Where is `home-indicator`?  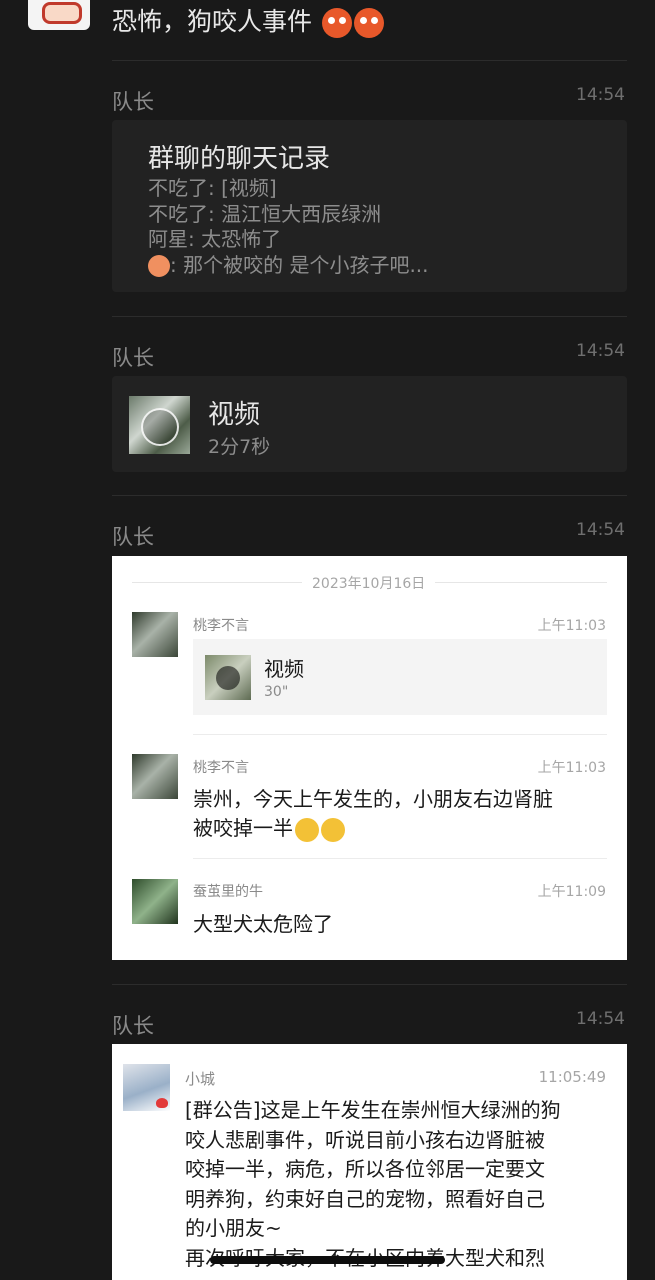
home-indicator is located at coordinates (327, 1260).